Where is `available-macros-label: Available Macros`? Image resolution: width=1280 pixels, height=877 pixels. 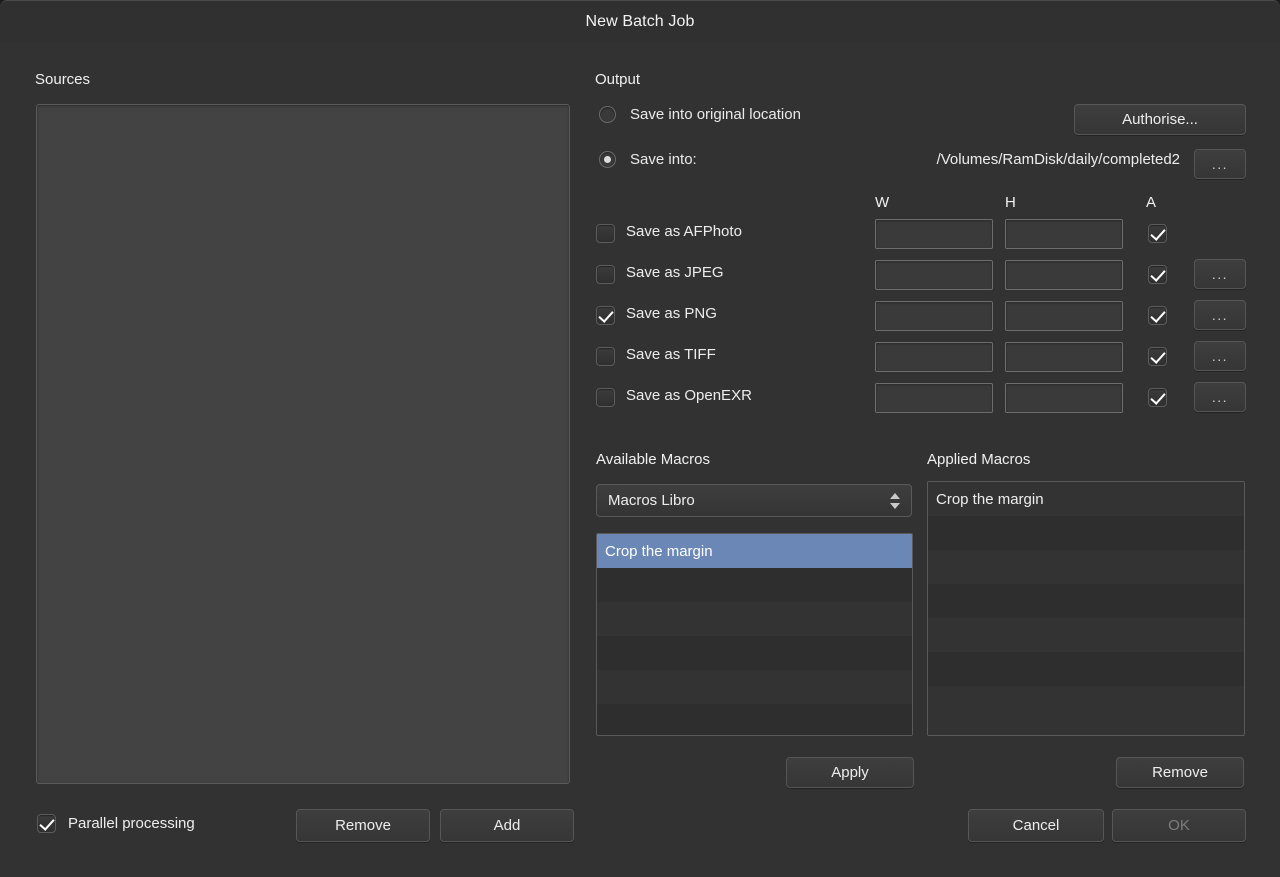
available-macros-label: Available Macros is located at coordinates (653, 459).